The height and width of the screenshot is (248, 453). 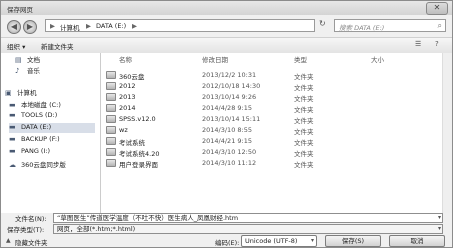 I want to click on file-date: 2012/10/18 14:30, so click(x=231, y=86).